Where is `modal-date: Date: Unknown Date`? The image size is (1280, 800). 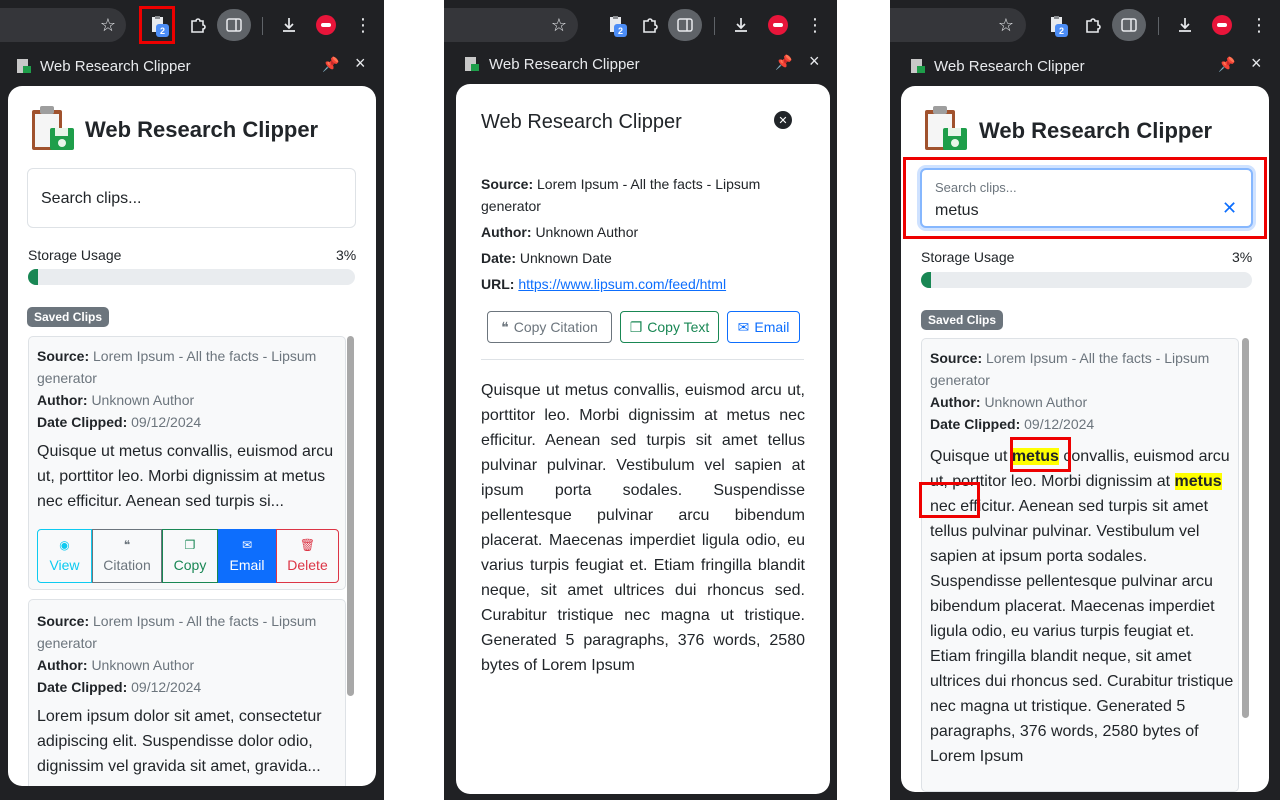 modal-date: Date: Unknown Date is located at coordinates (546, 258).